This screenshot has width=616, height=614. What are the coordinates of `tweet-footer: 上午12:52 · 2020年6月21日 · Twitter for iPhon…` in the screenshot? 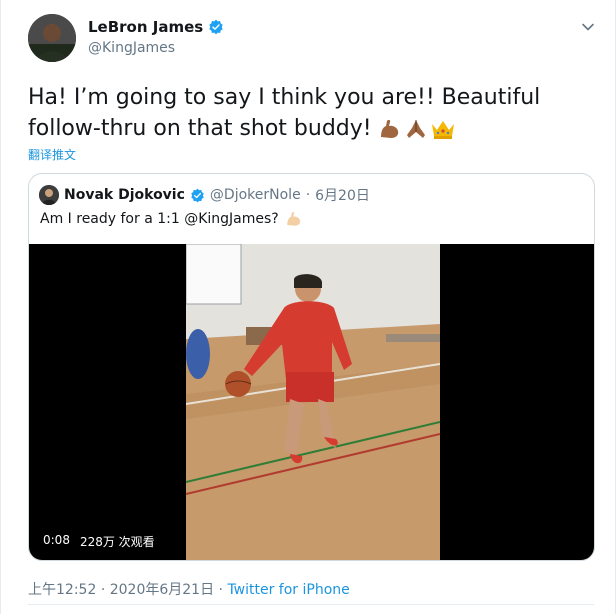 It's located at (189, 589).